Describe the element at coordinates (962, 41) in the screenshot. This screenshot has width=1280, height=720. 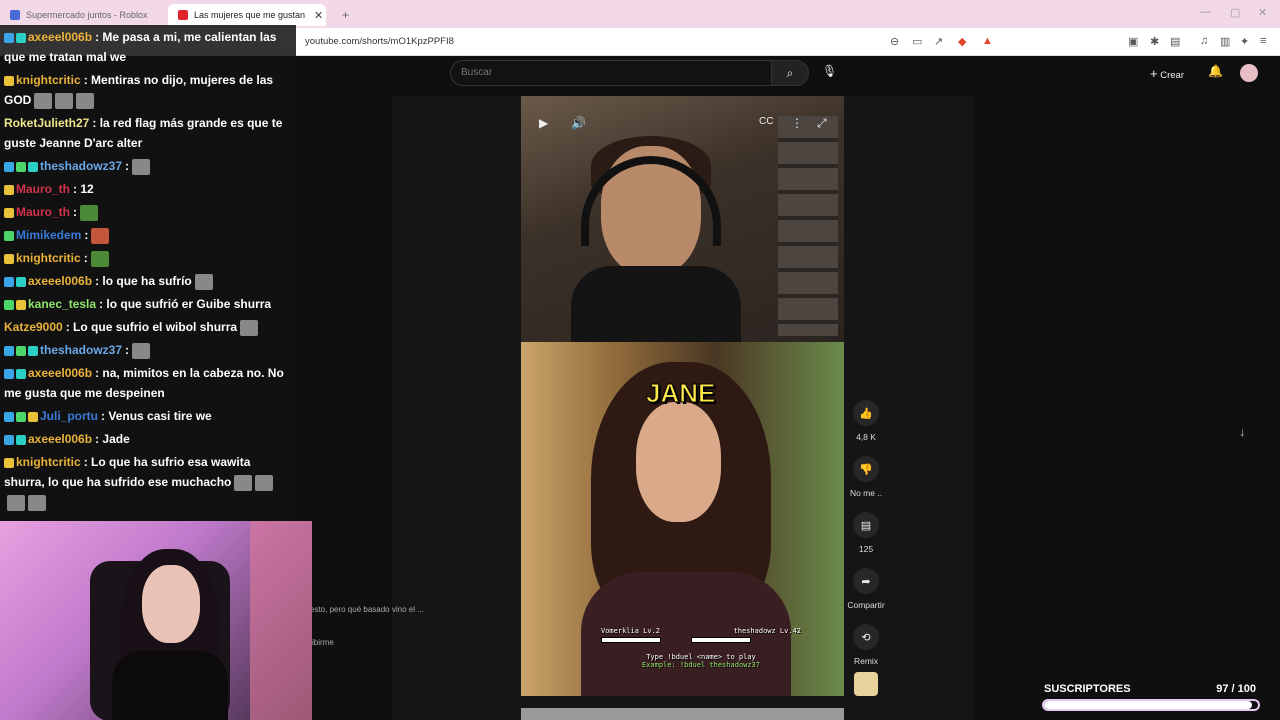
I see `brave-shield-icon: ◆` at that location.